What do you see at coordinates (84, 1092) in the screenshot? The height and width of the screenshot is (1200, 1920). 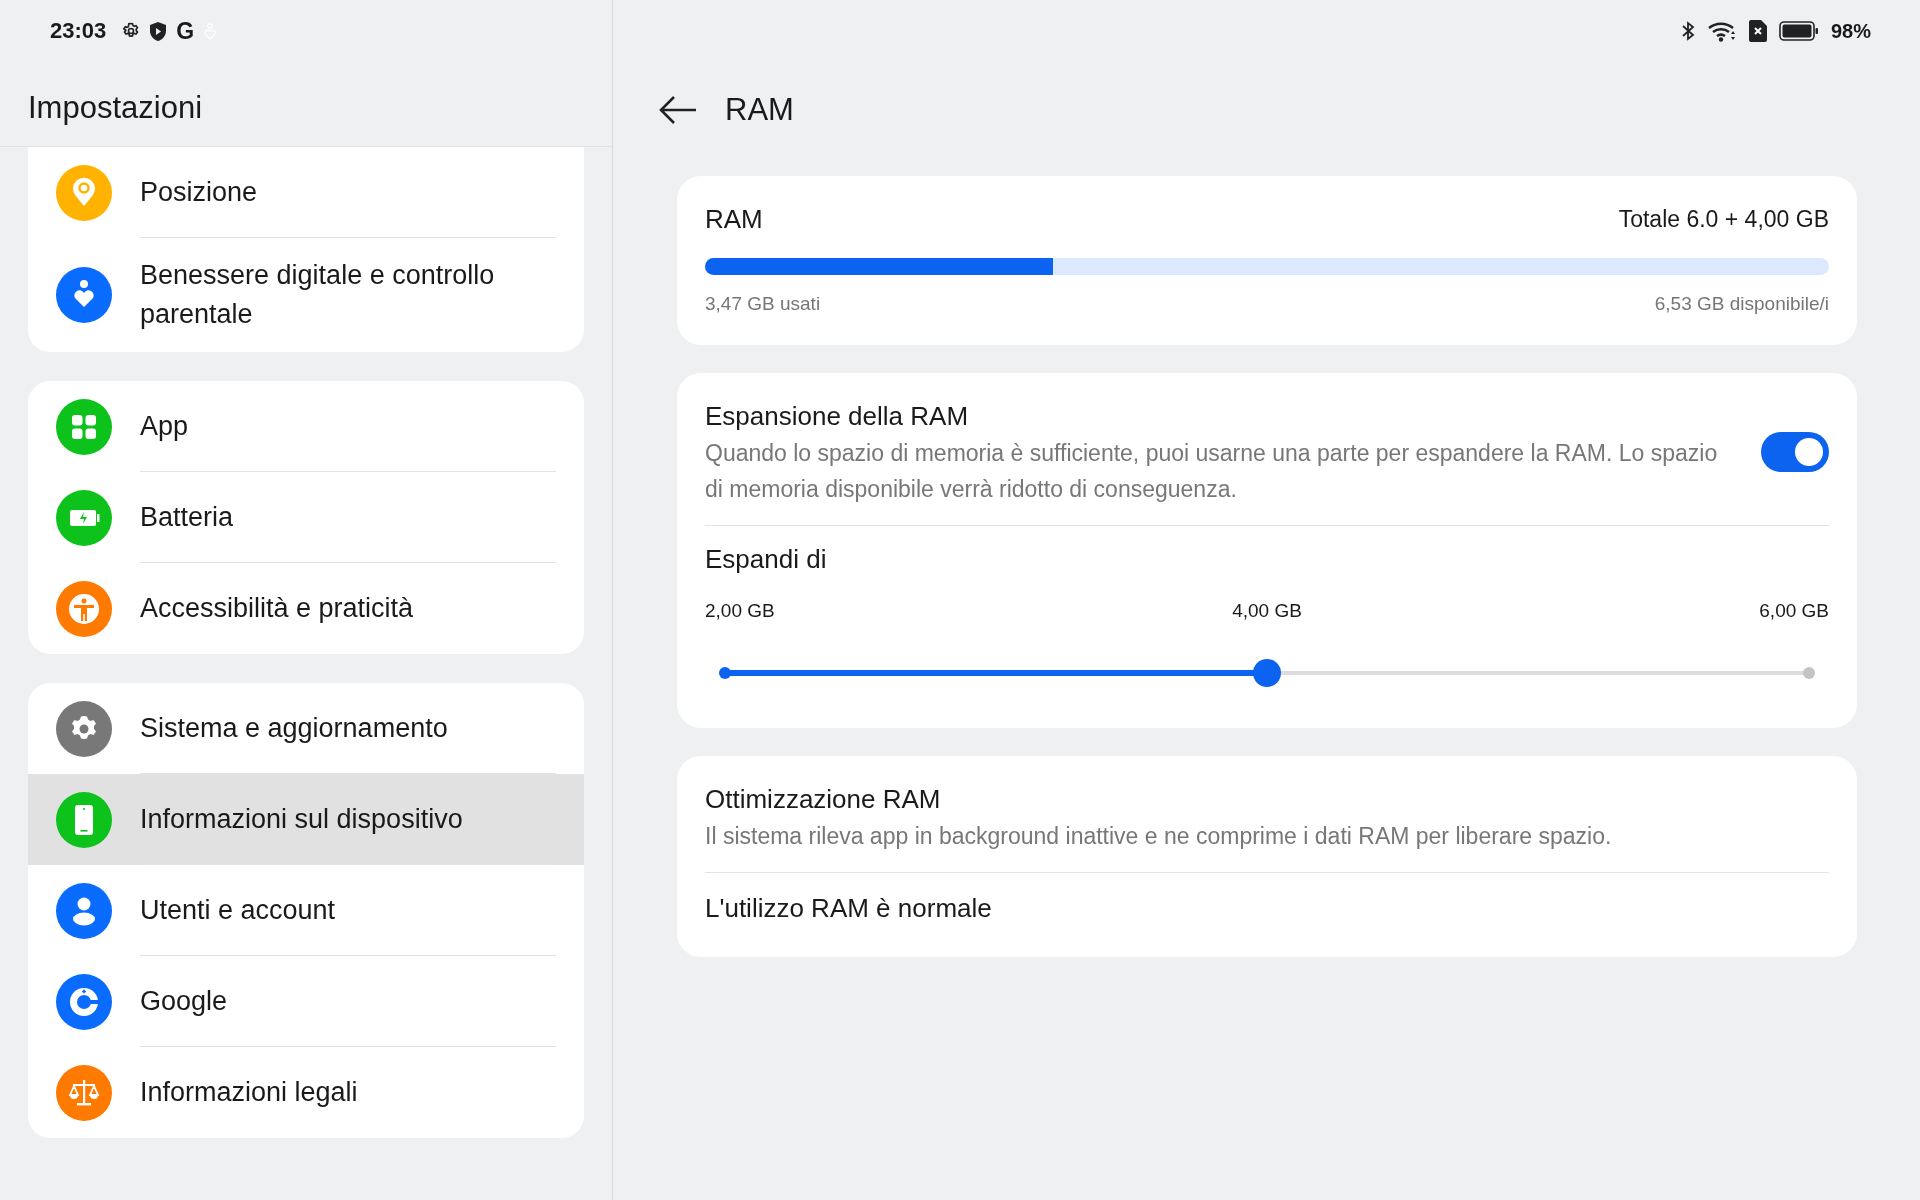 I see `scales-icon` at bounding box center [84, 1092].